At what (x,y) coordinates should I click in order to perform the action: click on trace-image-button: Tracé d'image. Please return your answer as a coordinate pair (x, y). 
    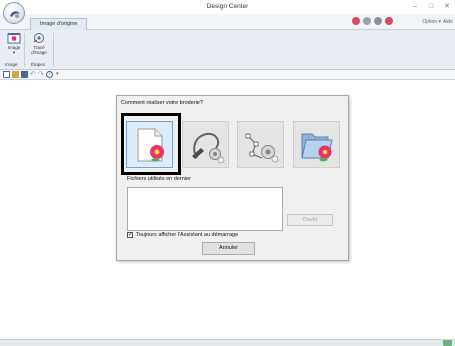
    Looking at the image, I should click on (39, 46).